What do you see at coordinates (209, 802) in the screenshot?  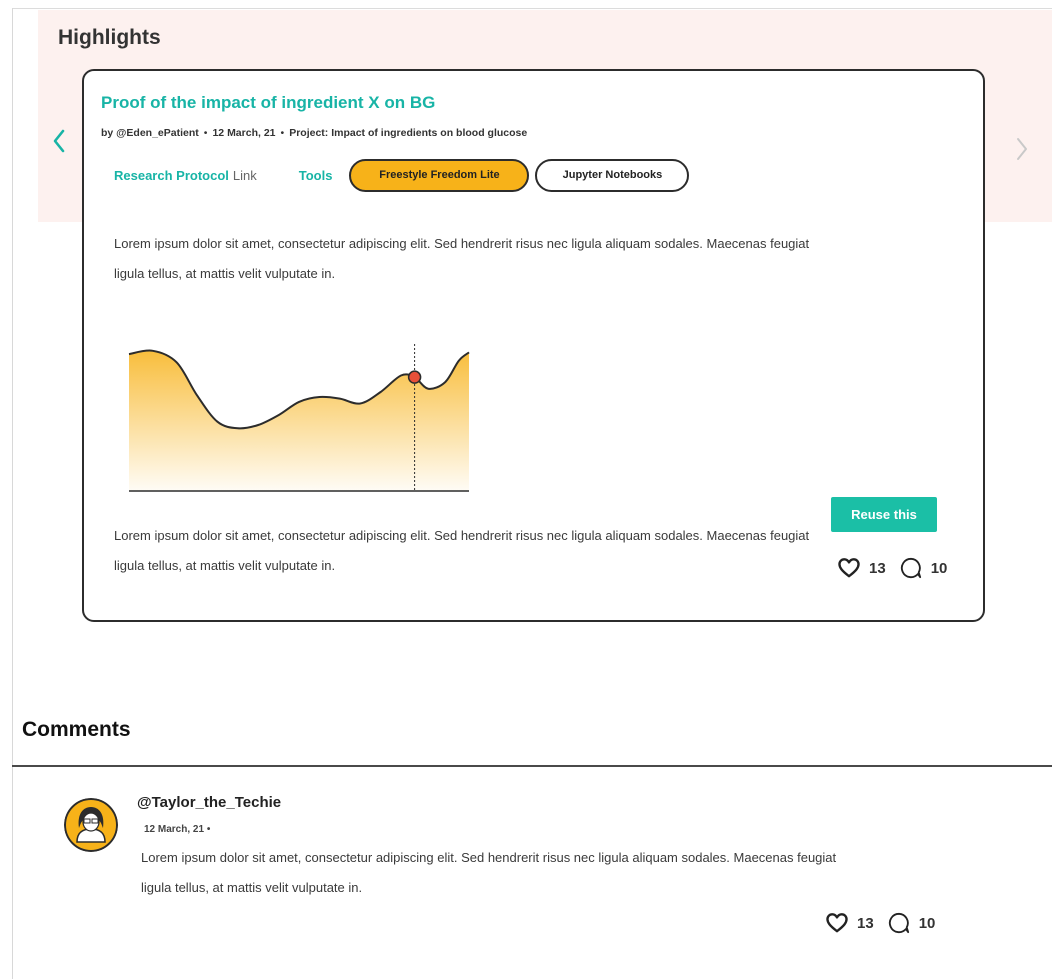 I see `comment-username: @Taylor_the_Techie` at bounding box center [209, 802].